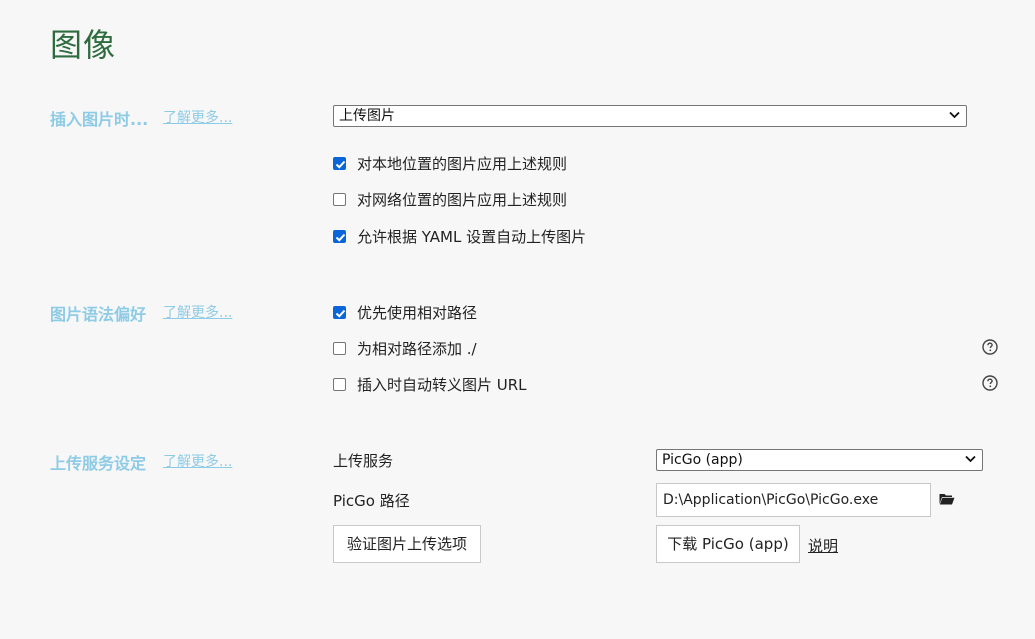  Describe the element at coordinates (819, 460) in the screenshot. I see `upload-service-select: PicGo (app)` at that location.